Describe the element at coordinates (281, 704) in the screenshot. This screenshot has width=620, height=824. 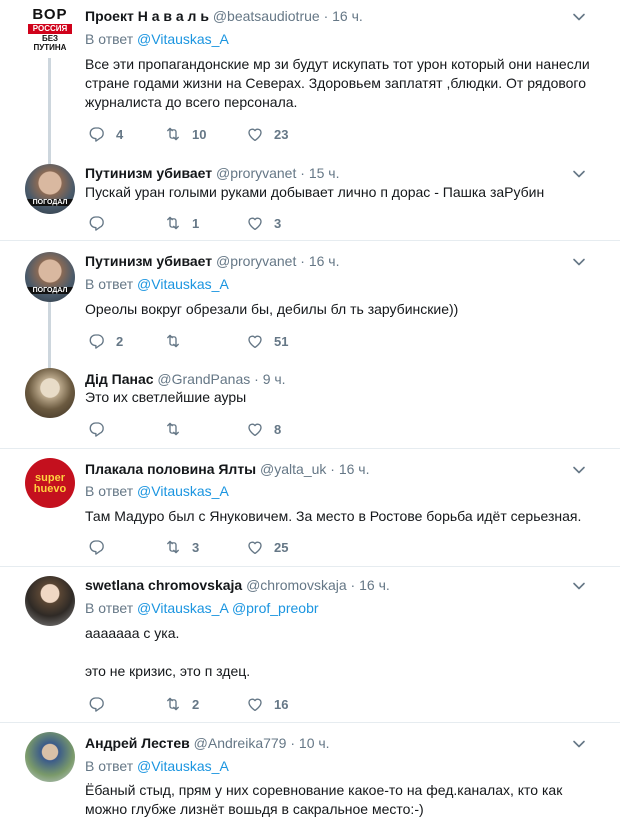
I see `like-count: 16` at that location.